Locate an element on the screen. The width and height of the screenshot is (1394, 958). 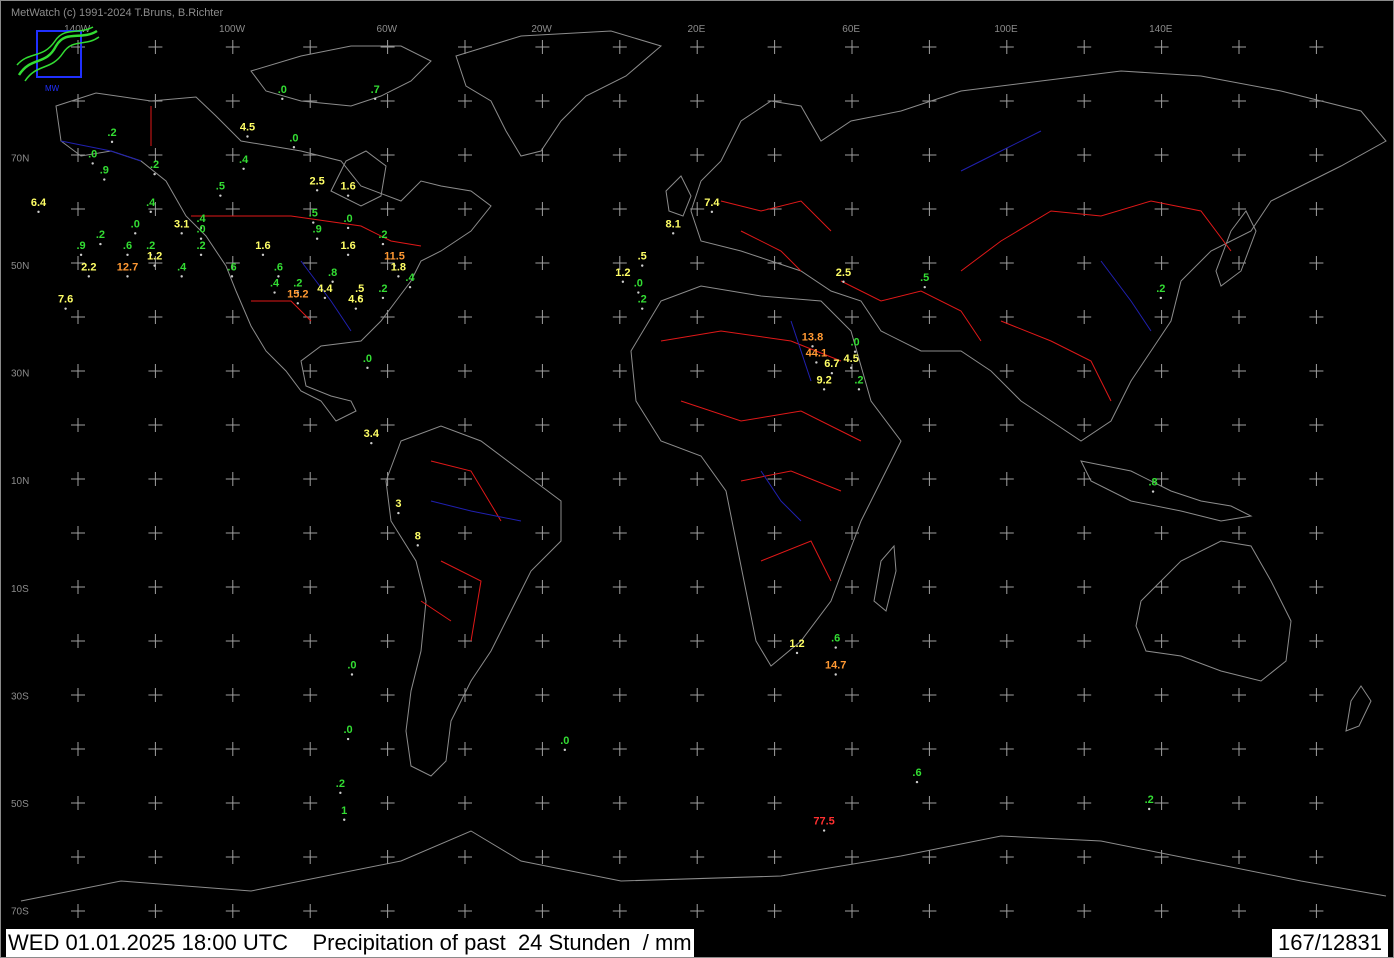
latitude-label: 10S is located at coordinates (20, 589).